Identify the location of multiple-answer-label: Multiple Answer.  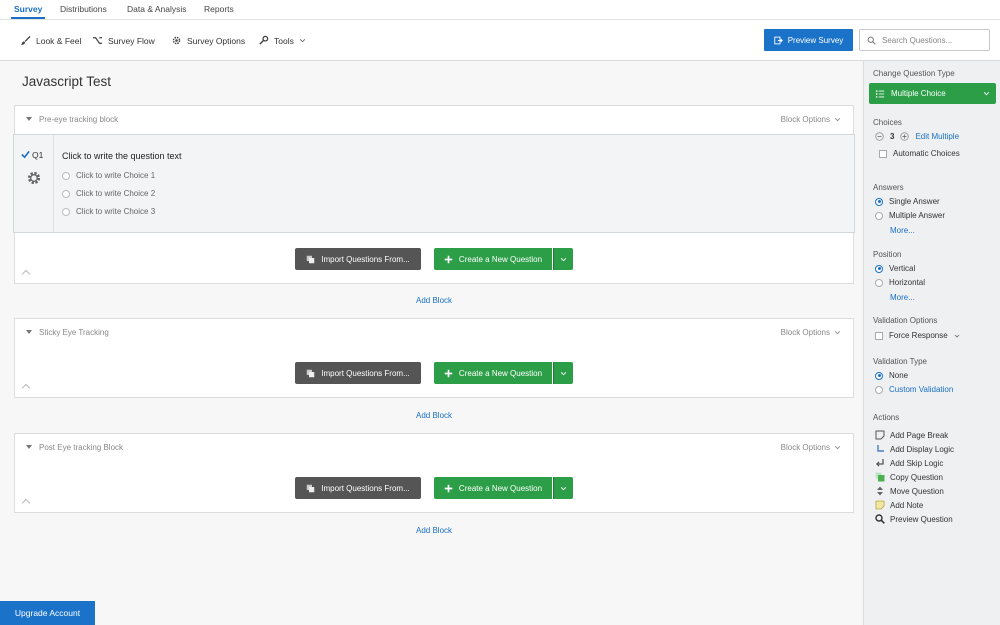
(917, 215).